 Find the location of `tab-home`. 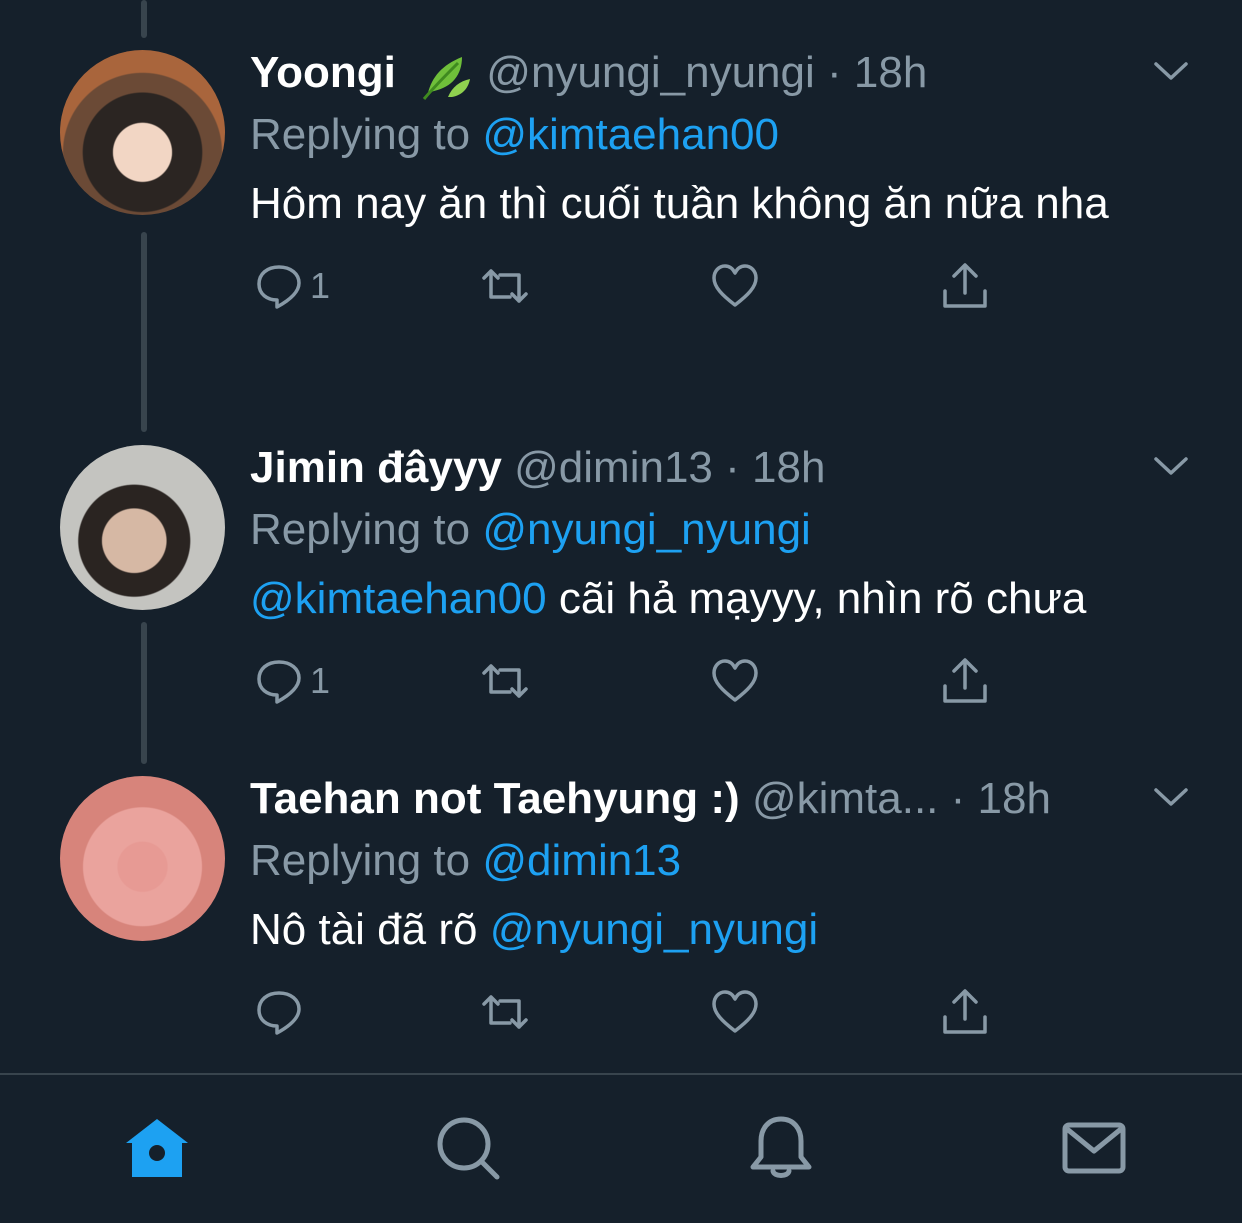

tab-home is located at coordinates (157, 1148).